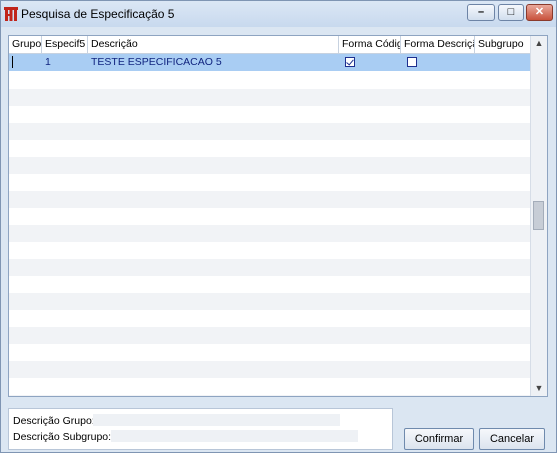  I want to click on forma-codigo-checkbox, so click(350, 62).